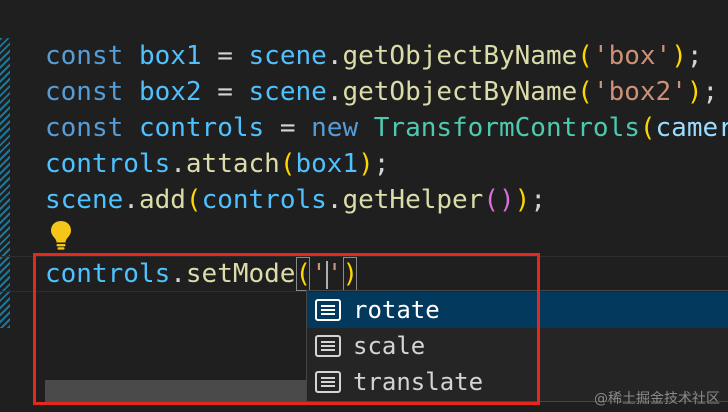 The height and width of the screenshot is (412, 728). What do you see at coordinates (232, 164) in the screenshot?
I see `function-name: attach` at bounding box center [232, 164].